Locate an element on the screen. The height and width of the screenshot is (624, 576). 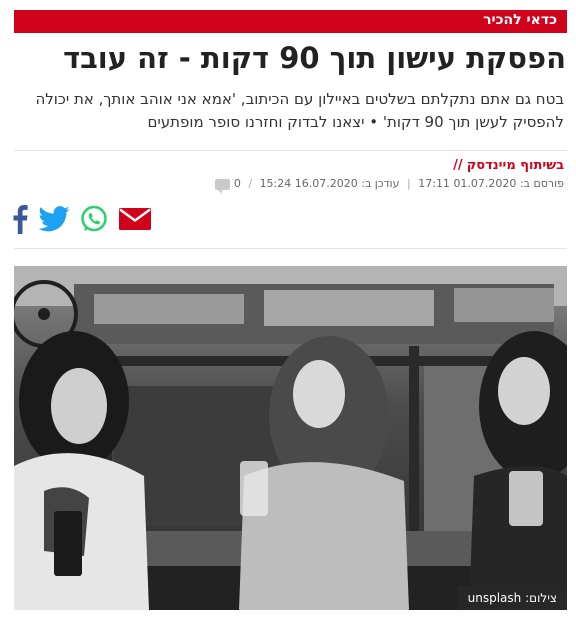
updated-date: 16.07.2020 15:24 is located at coordinates (308, 183).